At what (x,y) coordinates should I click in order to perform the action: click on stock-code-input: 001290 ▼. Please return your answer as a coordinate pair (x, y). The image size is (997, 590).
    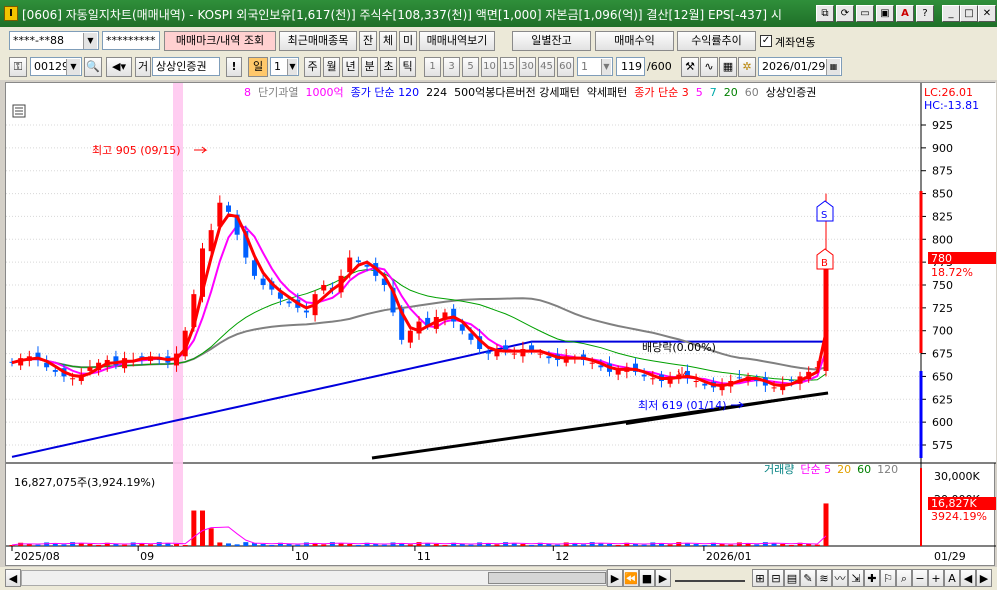
    Looking at the image, I should click on (56, 66).